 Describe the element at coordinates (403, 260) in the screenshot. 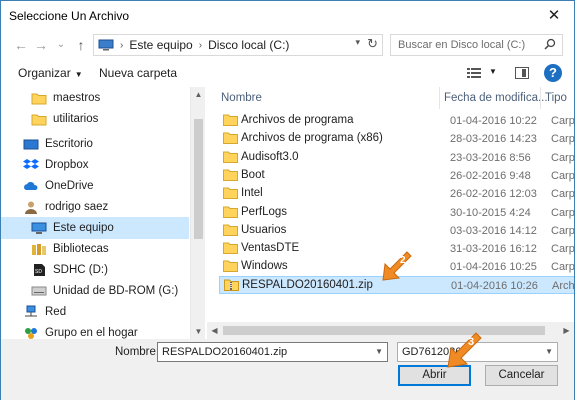

I see `annotation-step-number: 2` at that location.